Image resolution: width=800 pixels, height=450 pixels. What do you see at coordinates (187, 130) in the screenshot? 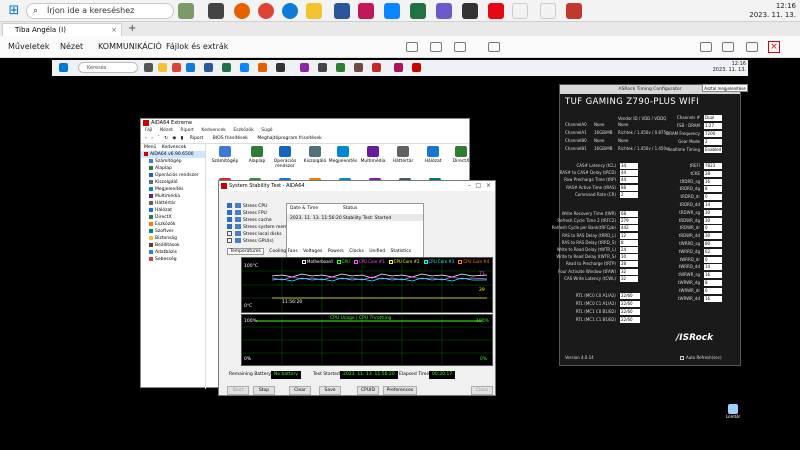
I see `aida-menu-report: Riport` at bounding box center [187, 130].